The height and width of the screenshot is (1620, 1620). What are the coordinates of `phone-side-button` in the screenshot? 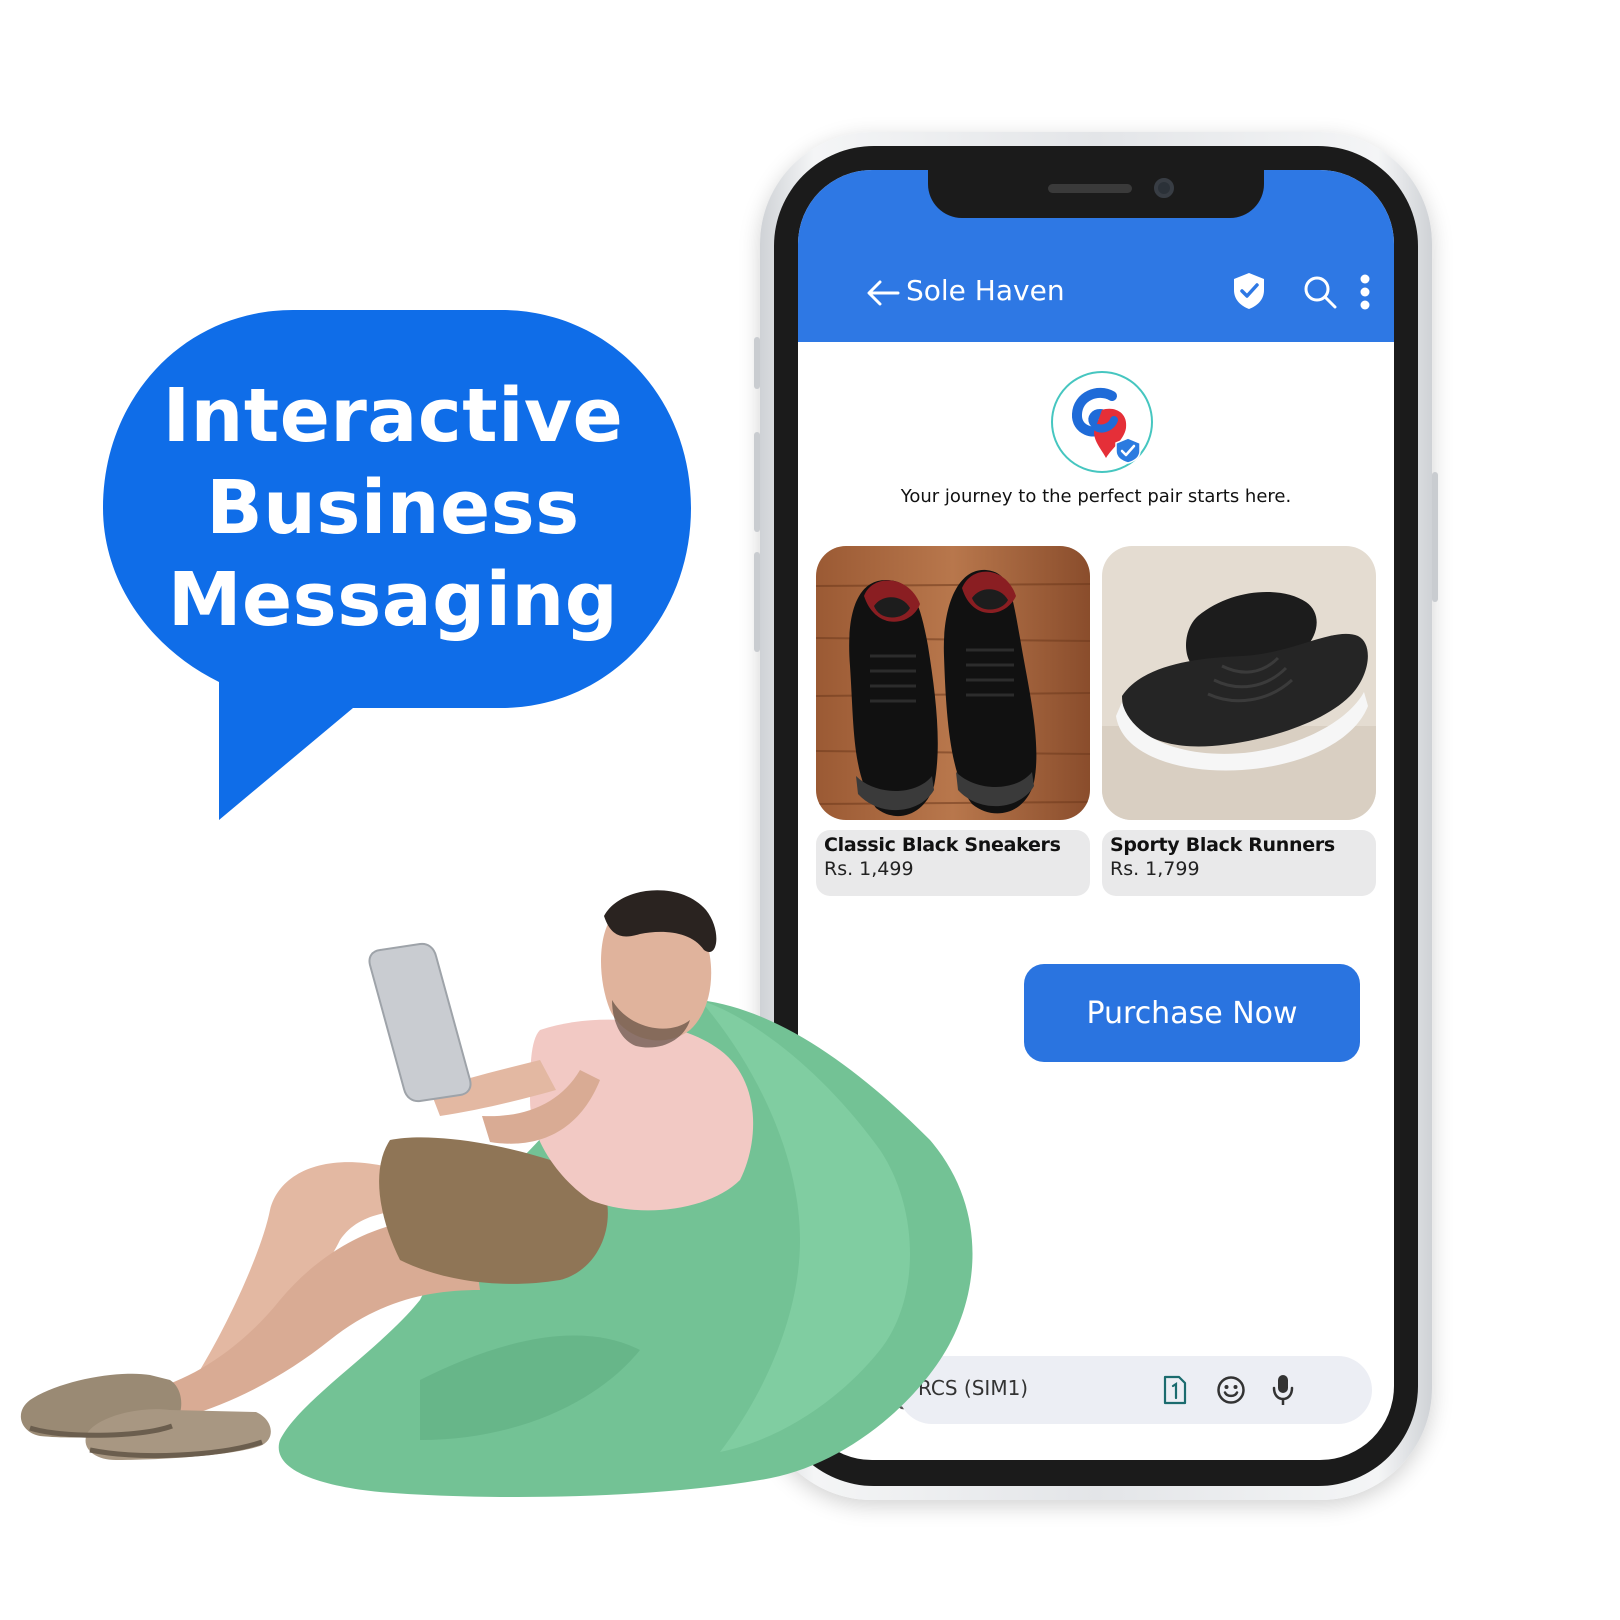 It's located at (757, 363).